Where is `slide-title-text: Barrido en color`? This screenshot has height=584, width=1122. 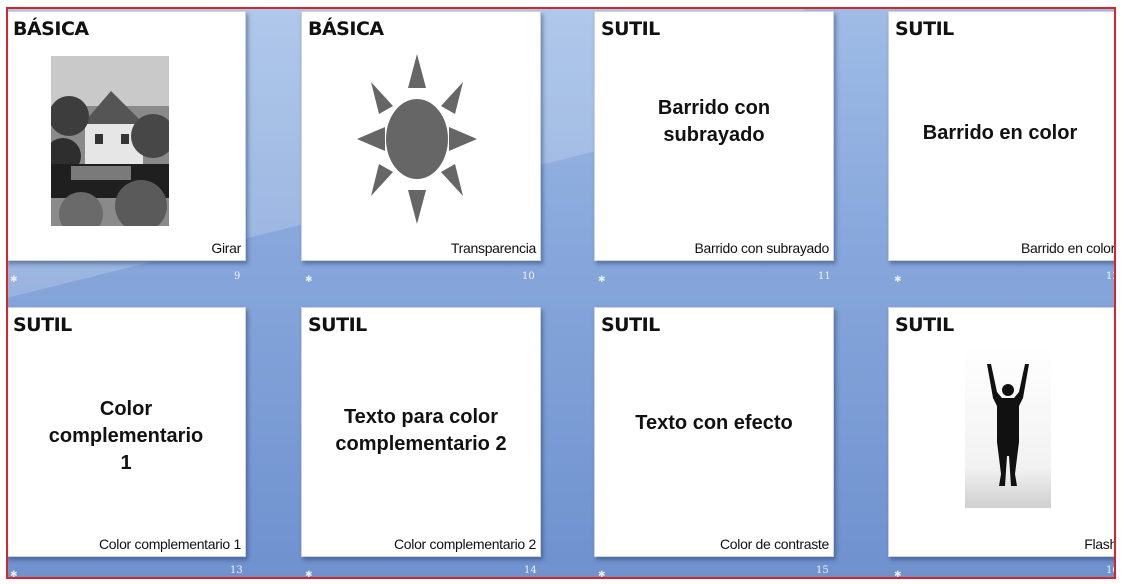
slide-title-text: Barrido en color is located at coordinates (1000, 133).